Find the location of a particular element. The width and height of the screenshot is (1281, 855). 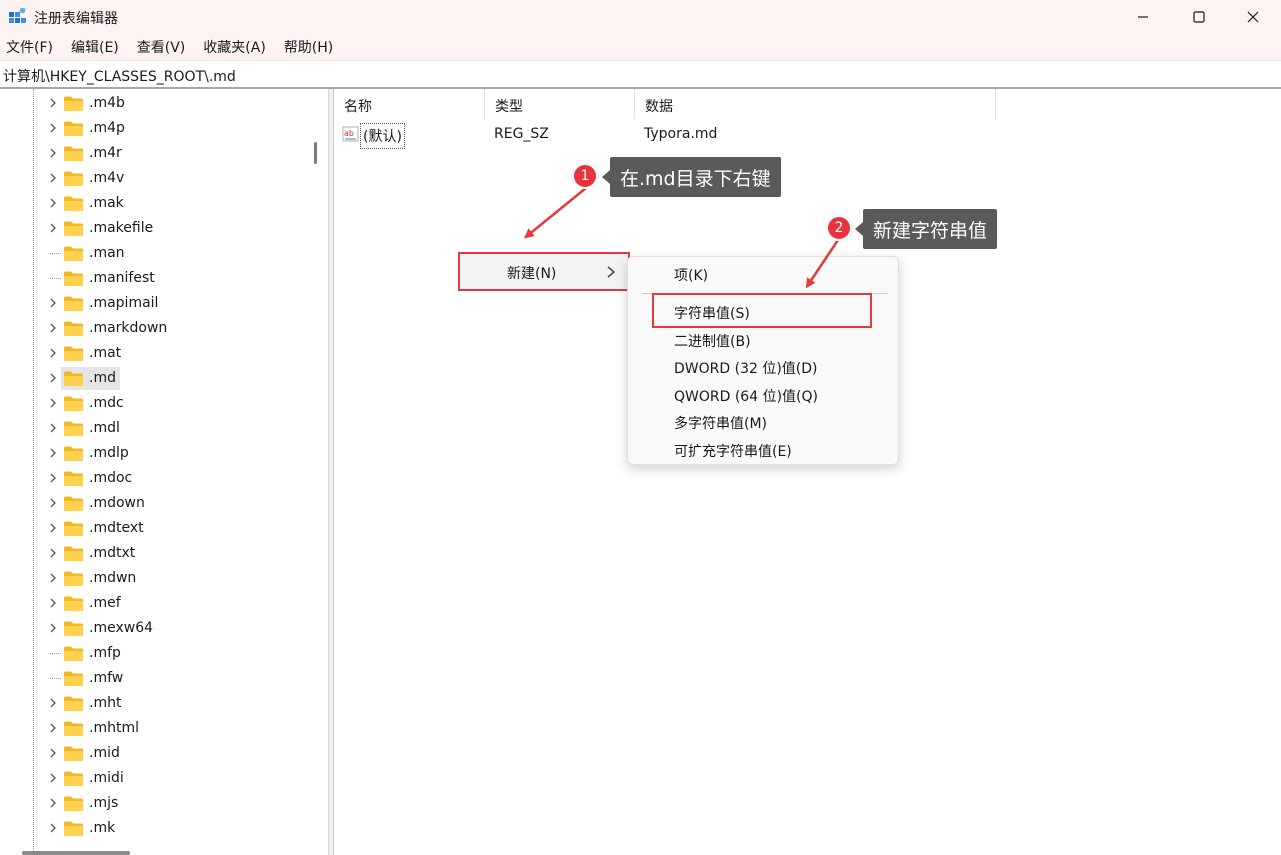

column-header-name: 名称 is located at coordinates (409, 104).